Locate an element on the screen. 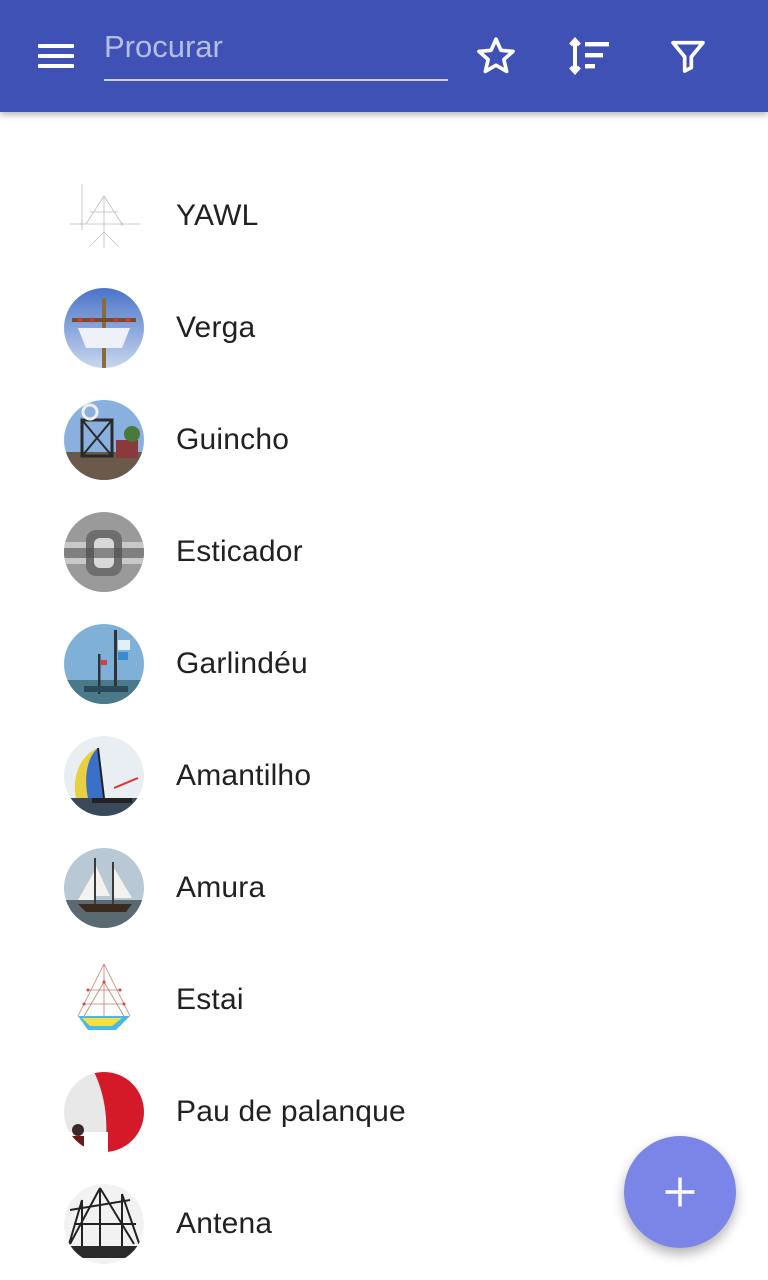  star-icon is located at coordinates (496, 55).